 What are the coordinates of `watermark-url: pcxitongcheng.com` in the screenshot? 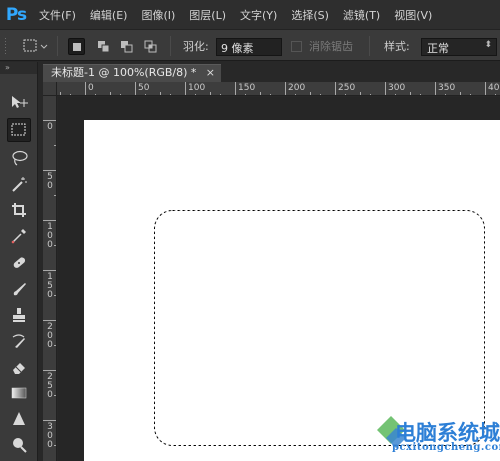 It's located at (446, 447).